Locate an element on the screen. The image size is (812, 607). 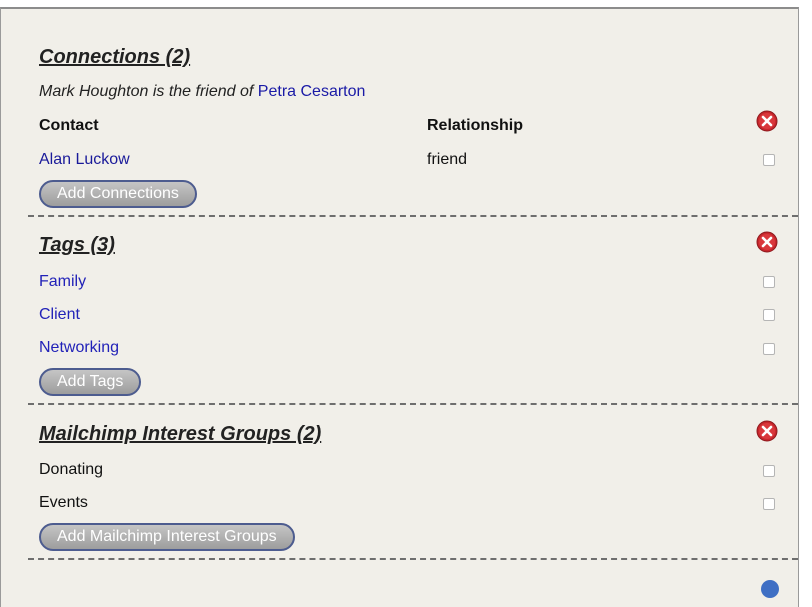
tag-link-client: Client is located at coordinates (59, 315).